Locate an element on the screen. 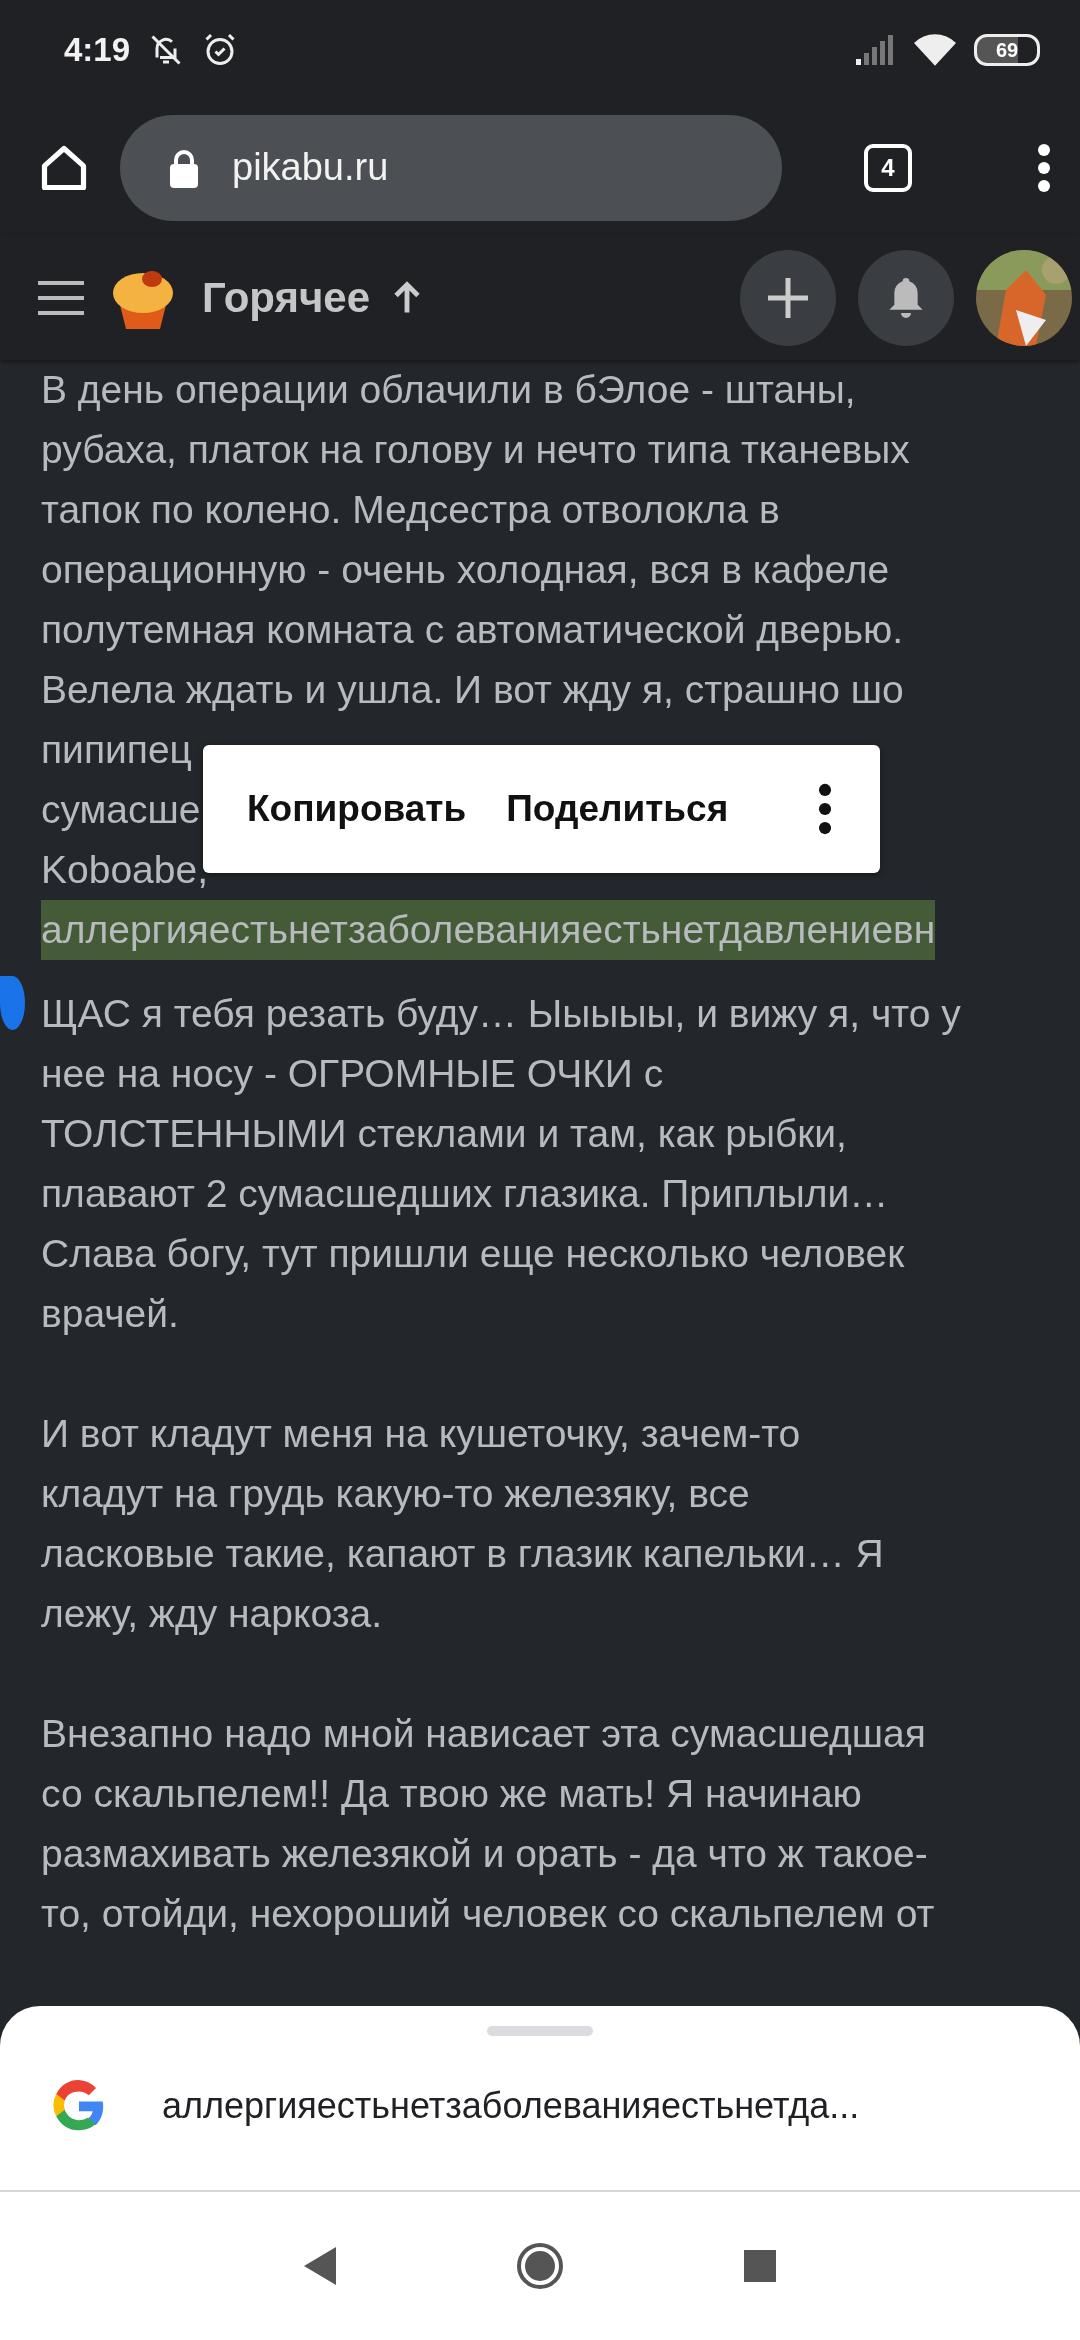 The height and width of the screenshot is (2340, 1080). menu-icon is located at coordinates (61, 297).